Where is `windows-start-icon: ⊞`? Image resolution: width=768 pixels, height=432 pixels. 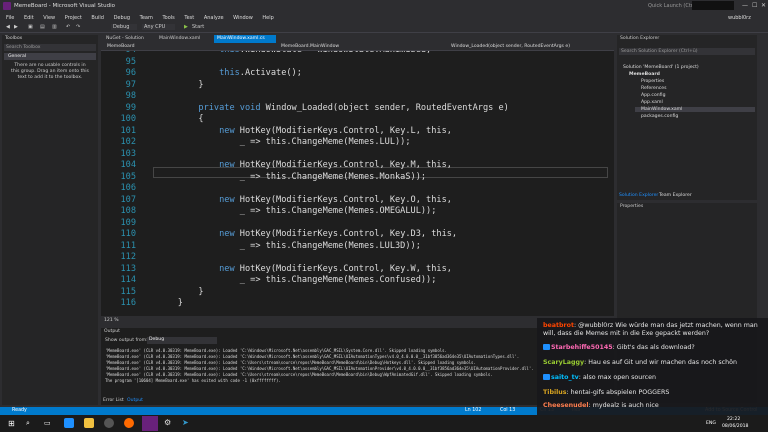
windows-start-icon: ⊞ is located at coordinates (11, 423).